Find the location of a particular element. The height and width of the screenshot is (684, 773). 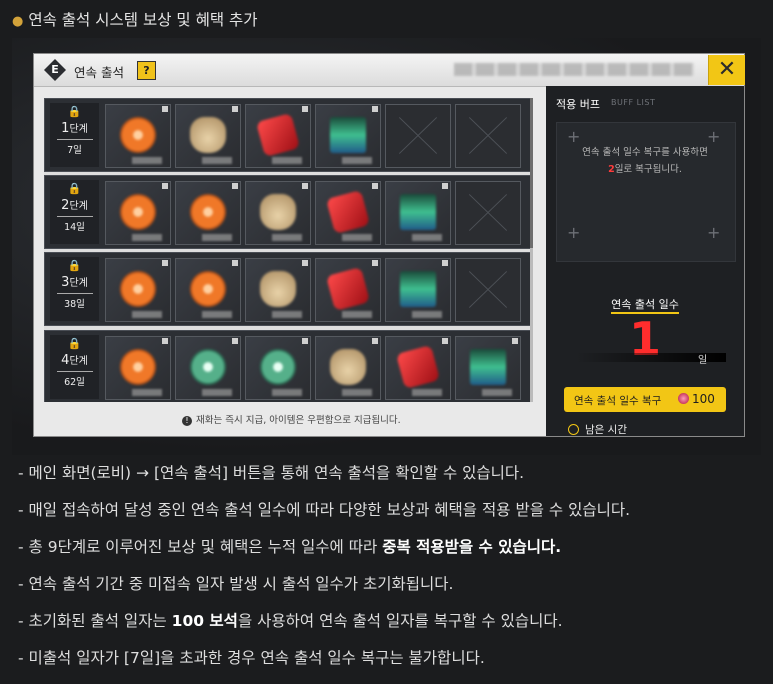

stage-label: 🔒 3단계 38일 is located at coordinates (74, 289).